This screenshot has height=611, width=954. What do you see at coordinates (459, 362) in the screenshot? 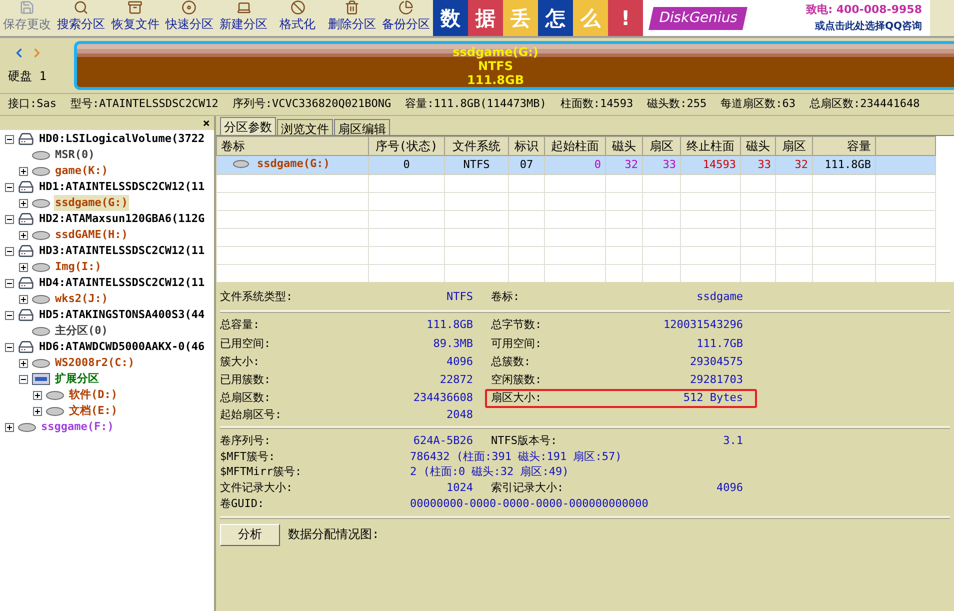
I see `field-value: 4096` at bounding box center [459, 362].